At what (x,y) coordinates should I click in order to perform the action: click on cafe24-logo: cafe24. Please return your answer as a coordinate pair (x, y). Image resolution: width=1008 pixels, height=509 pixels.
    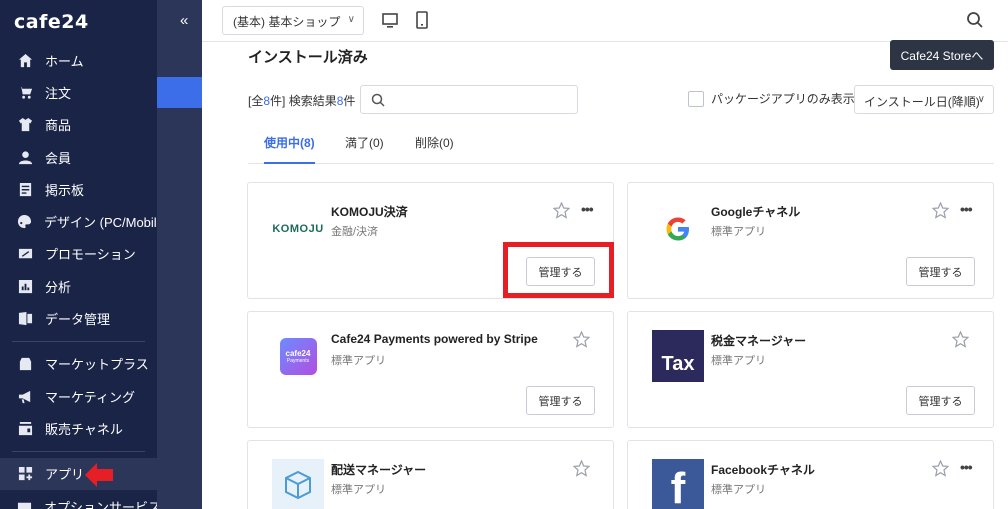
    Looking at the image, I should click on (51, 22).